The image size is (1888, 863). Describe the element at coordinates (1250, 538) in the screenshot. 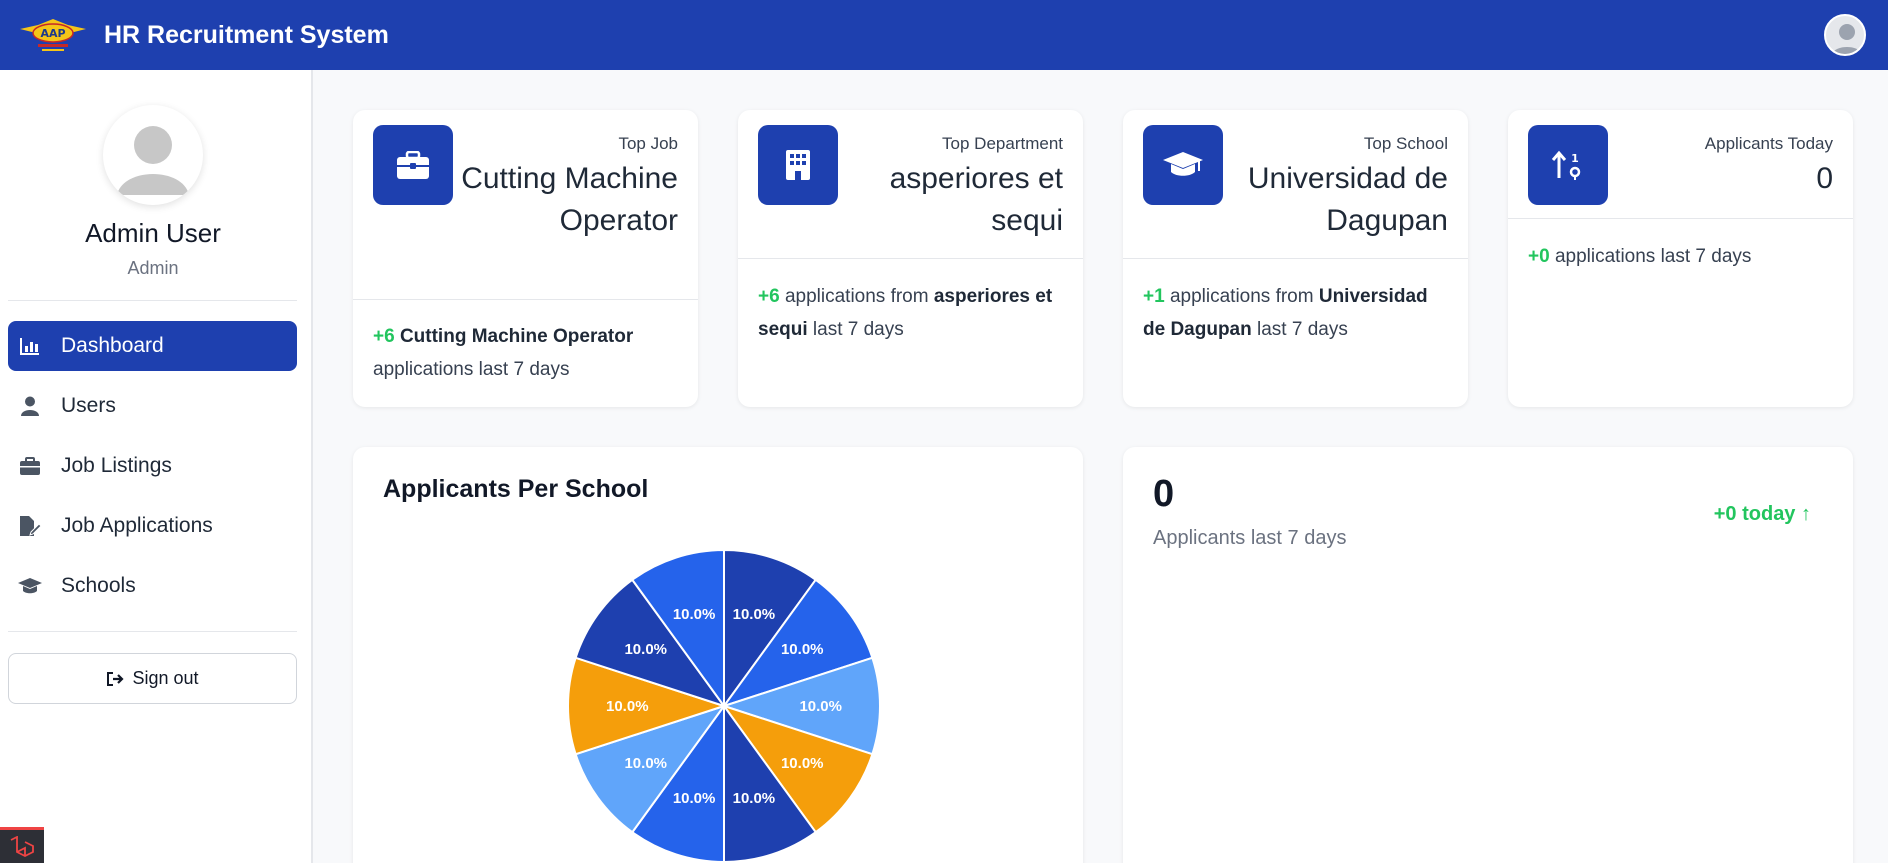

I see `weekly-caption: Applicants last 7 days` at that location.